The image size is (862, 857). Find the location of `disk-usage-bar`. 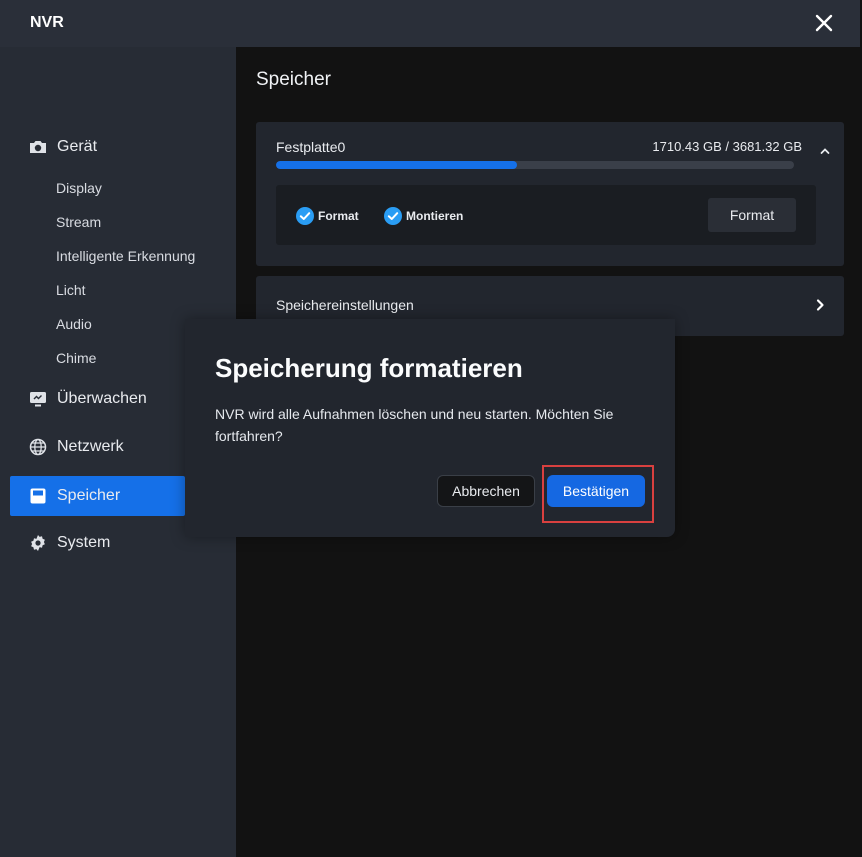

disk-usage-bar is located at coordinates (535, 165).